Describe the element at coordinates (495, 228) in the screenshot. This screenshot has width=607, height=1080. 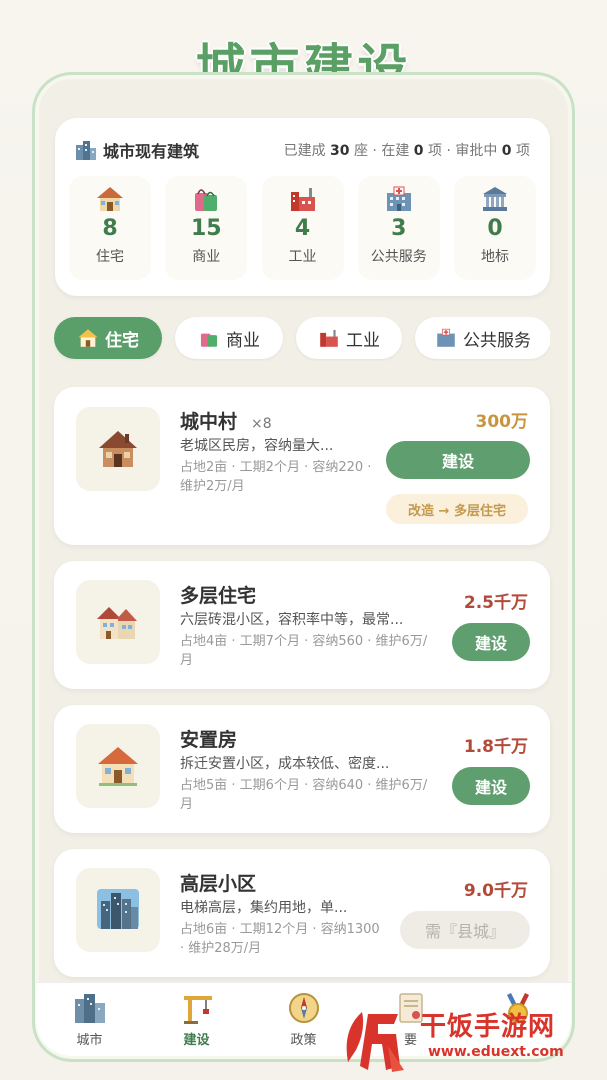
I see `stat-landmark: 0 地标` at that location.